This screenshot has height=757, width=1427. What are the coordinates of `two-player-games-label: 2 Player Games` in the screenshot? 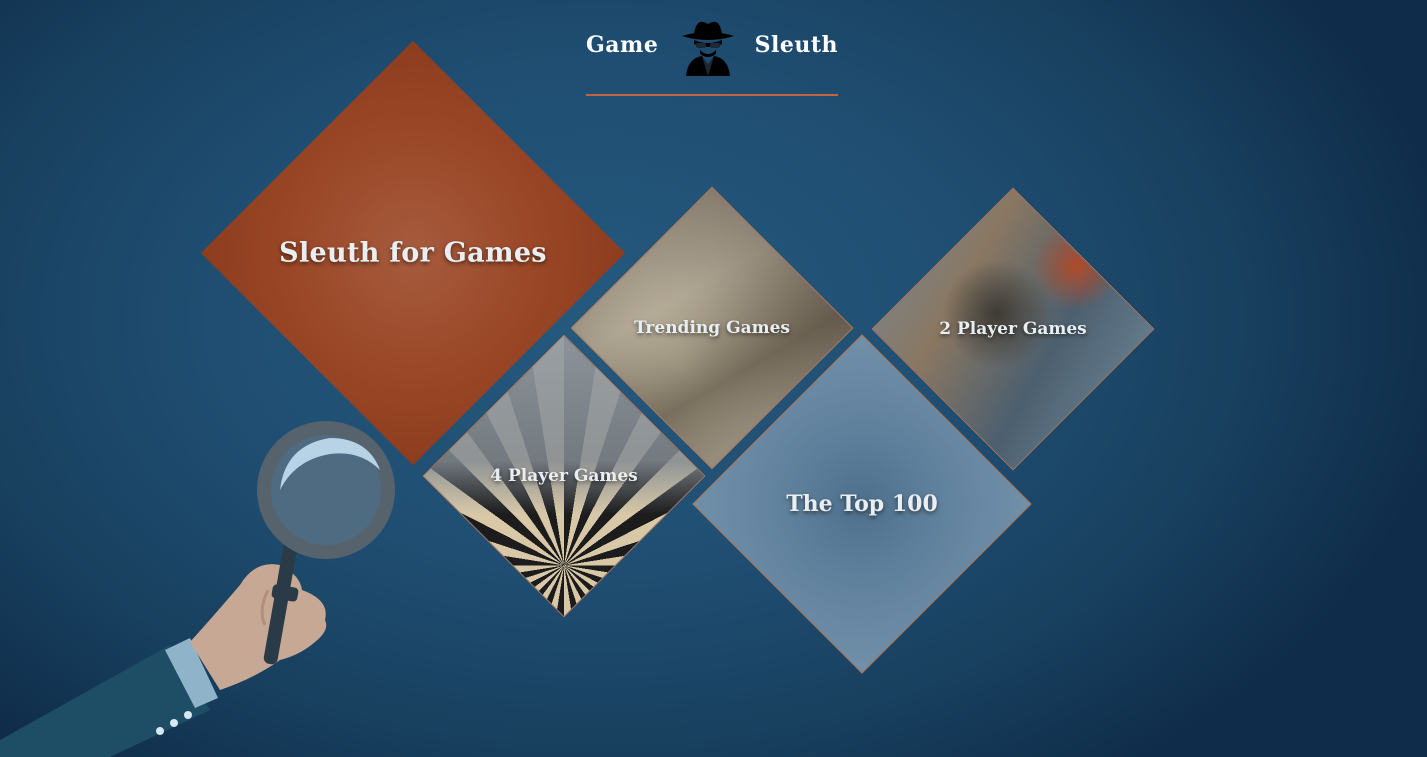 It's located at (1013, 329).